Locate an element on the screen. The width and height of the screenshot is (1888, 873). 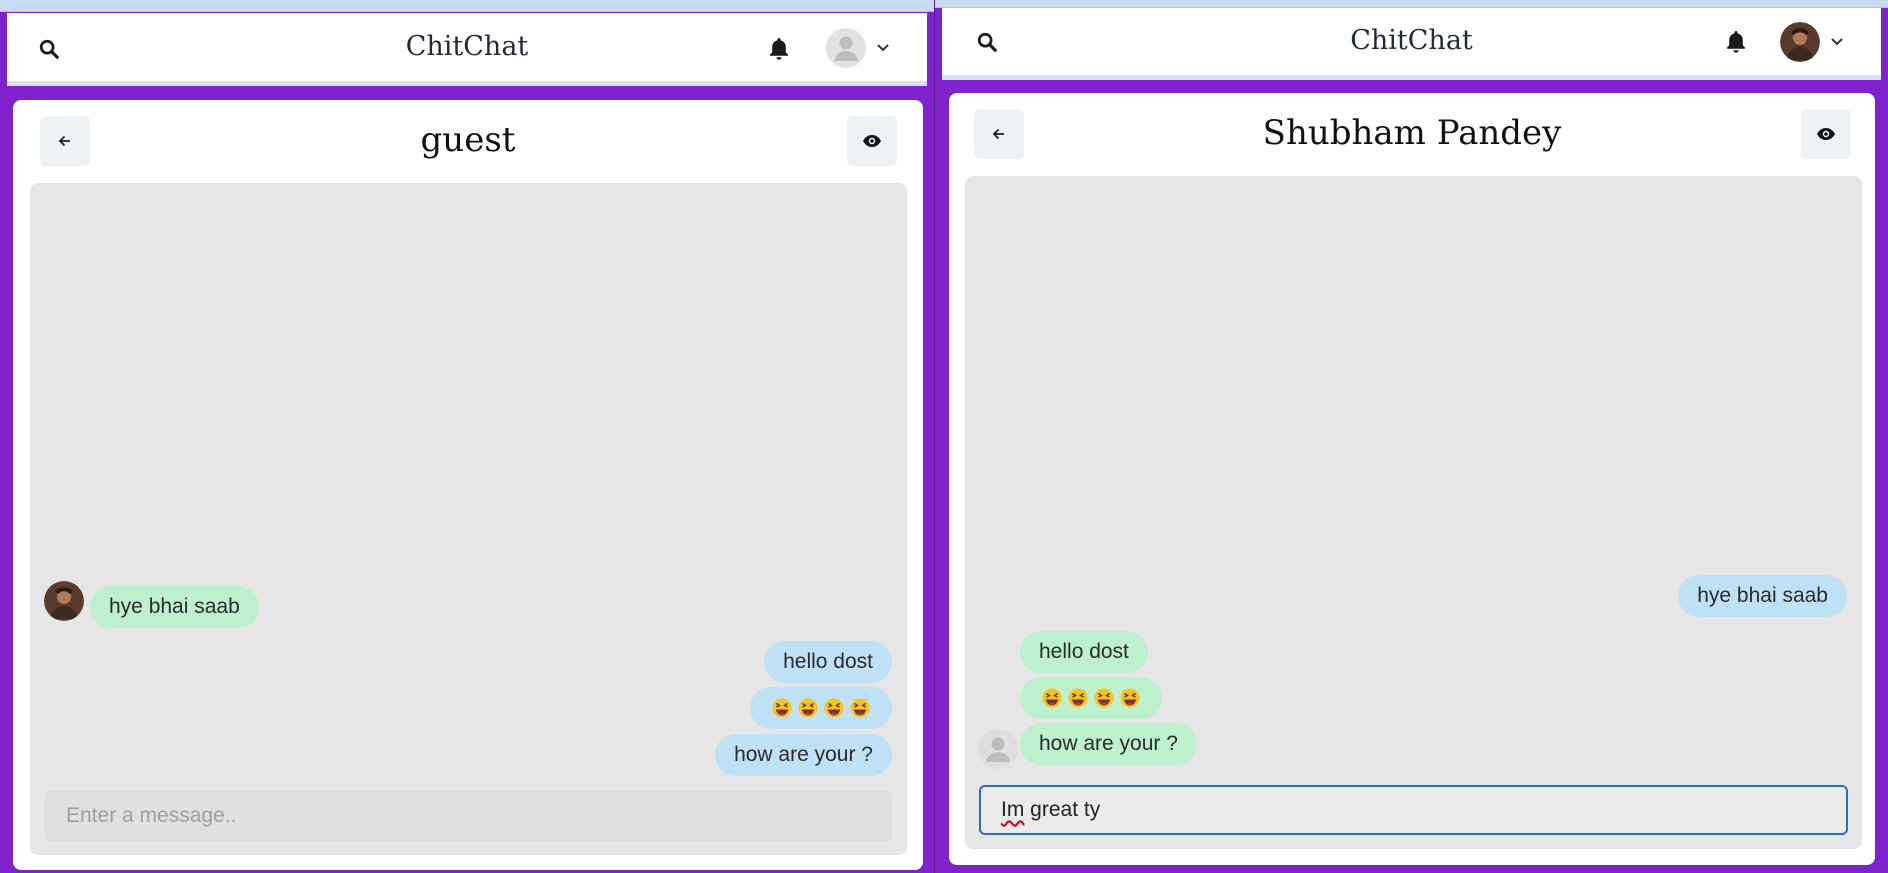
message-input is located at coordinates (468, 816).